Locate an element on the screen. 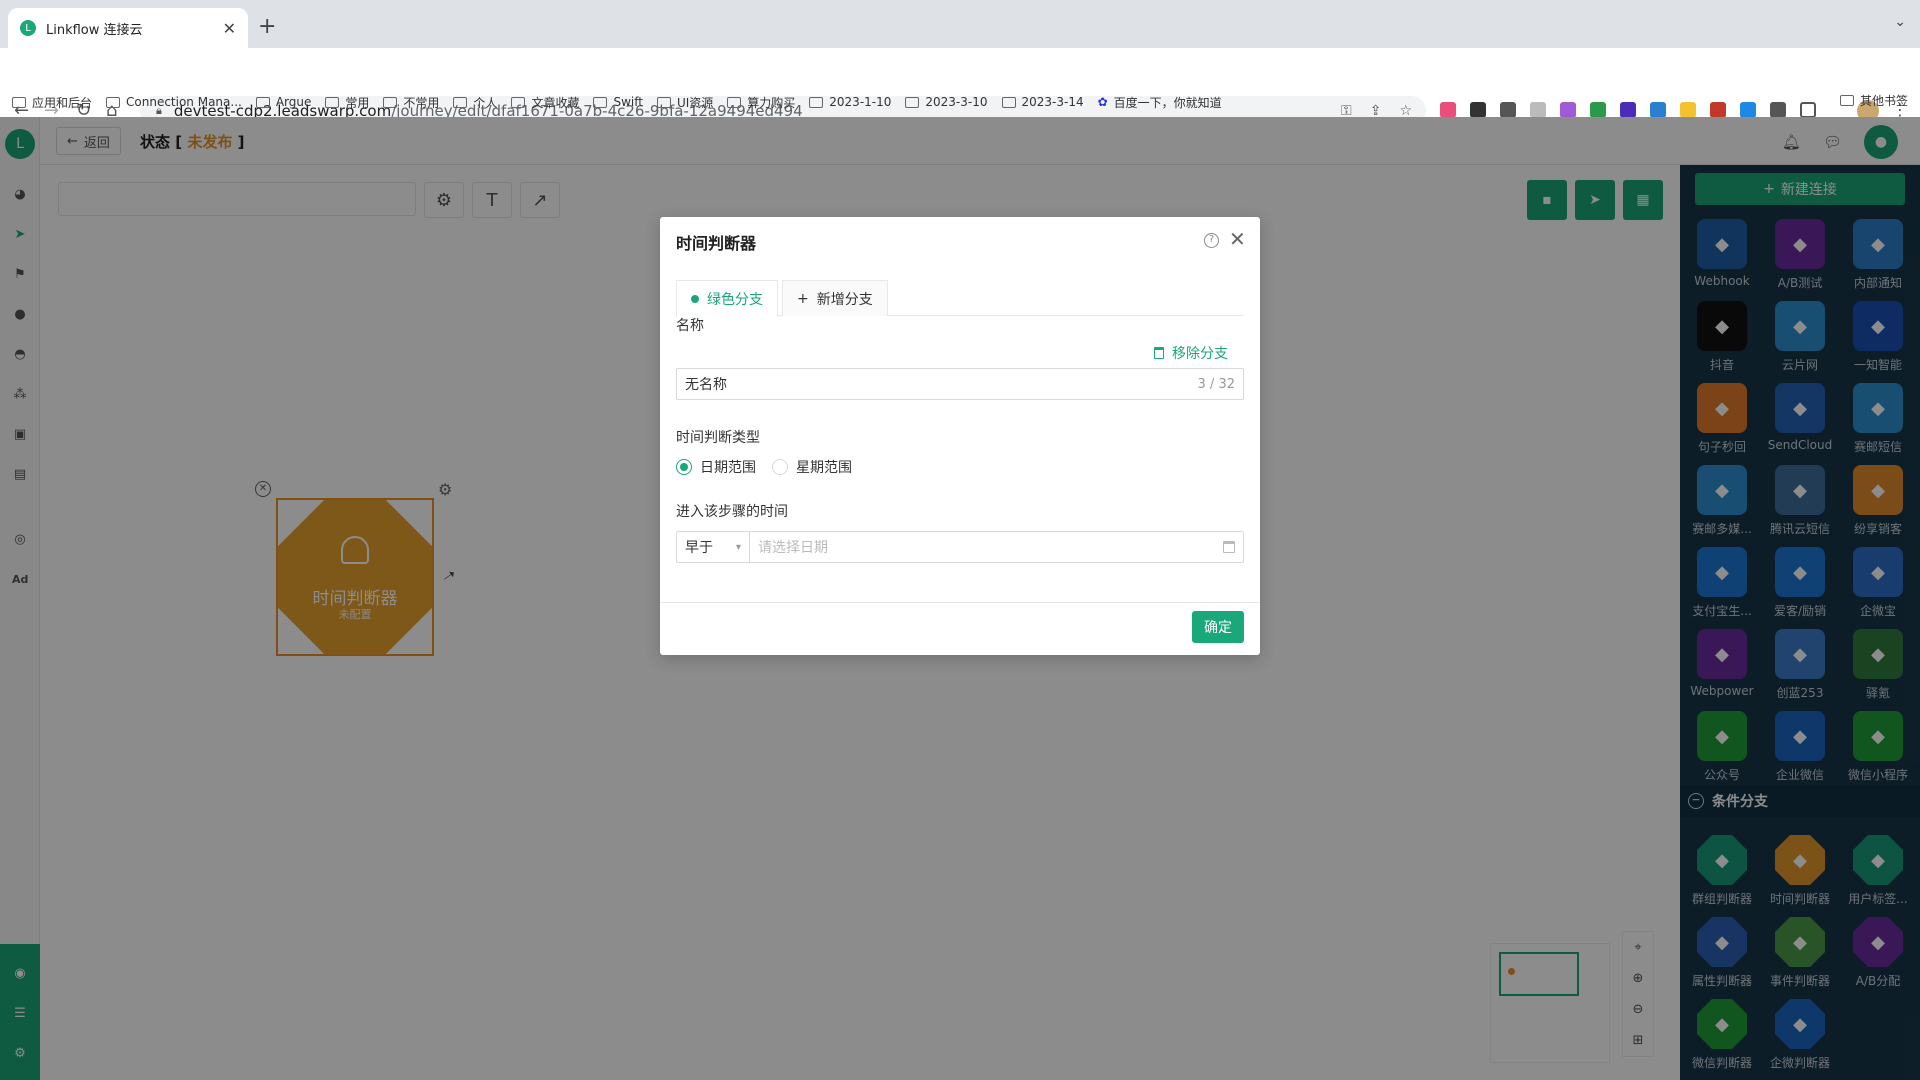 This screenshot has width=1920, height=1080. radio-date-range: 日期范围 is located at coordinates (716, 467).